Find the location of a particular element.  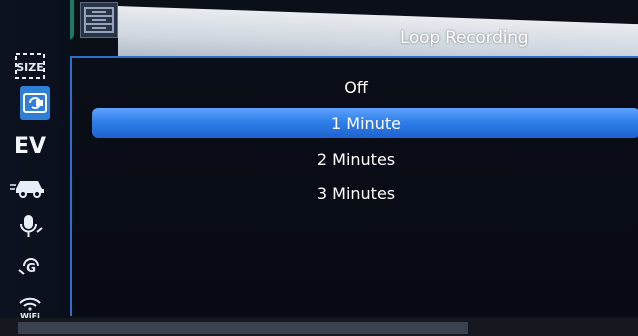

option-off: Off is located at coordinates (355, 87).